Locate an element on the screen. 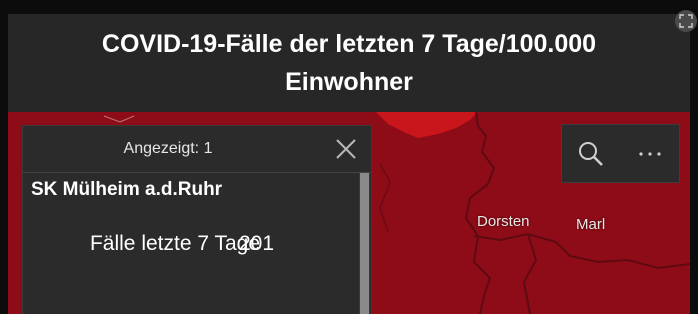  close-icon is located at coordinates (346, 149).